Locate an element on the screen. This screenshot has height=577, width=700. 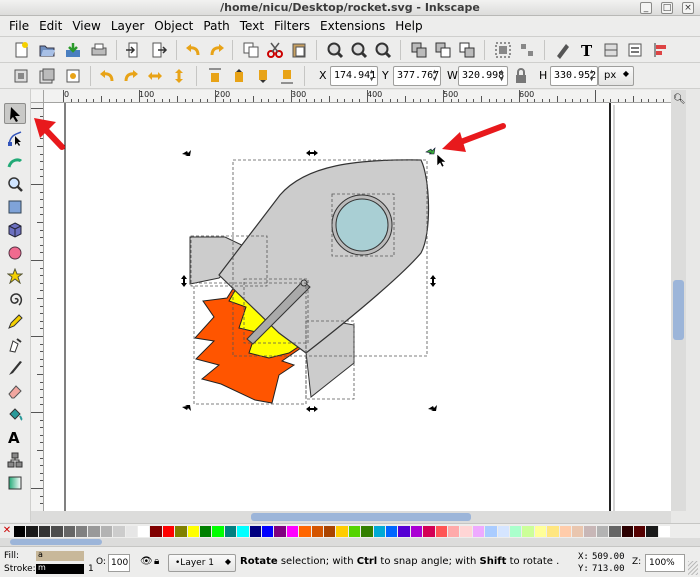
menu-file: File is located at coordinates (19, 26).